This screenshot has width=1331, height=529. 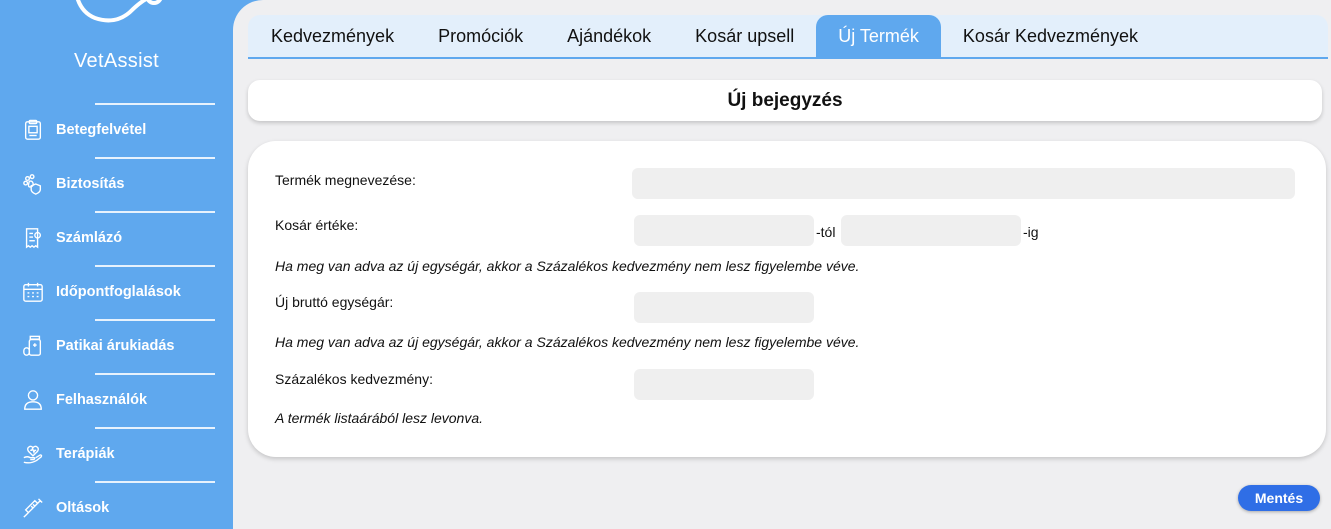 I want to click on tab-kosar-upsell: Kosár upsell, so click(x=744, y=36).